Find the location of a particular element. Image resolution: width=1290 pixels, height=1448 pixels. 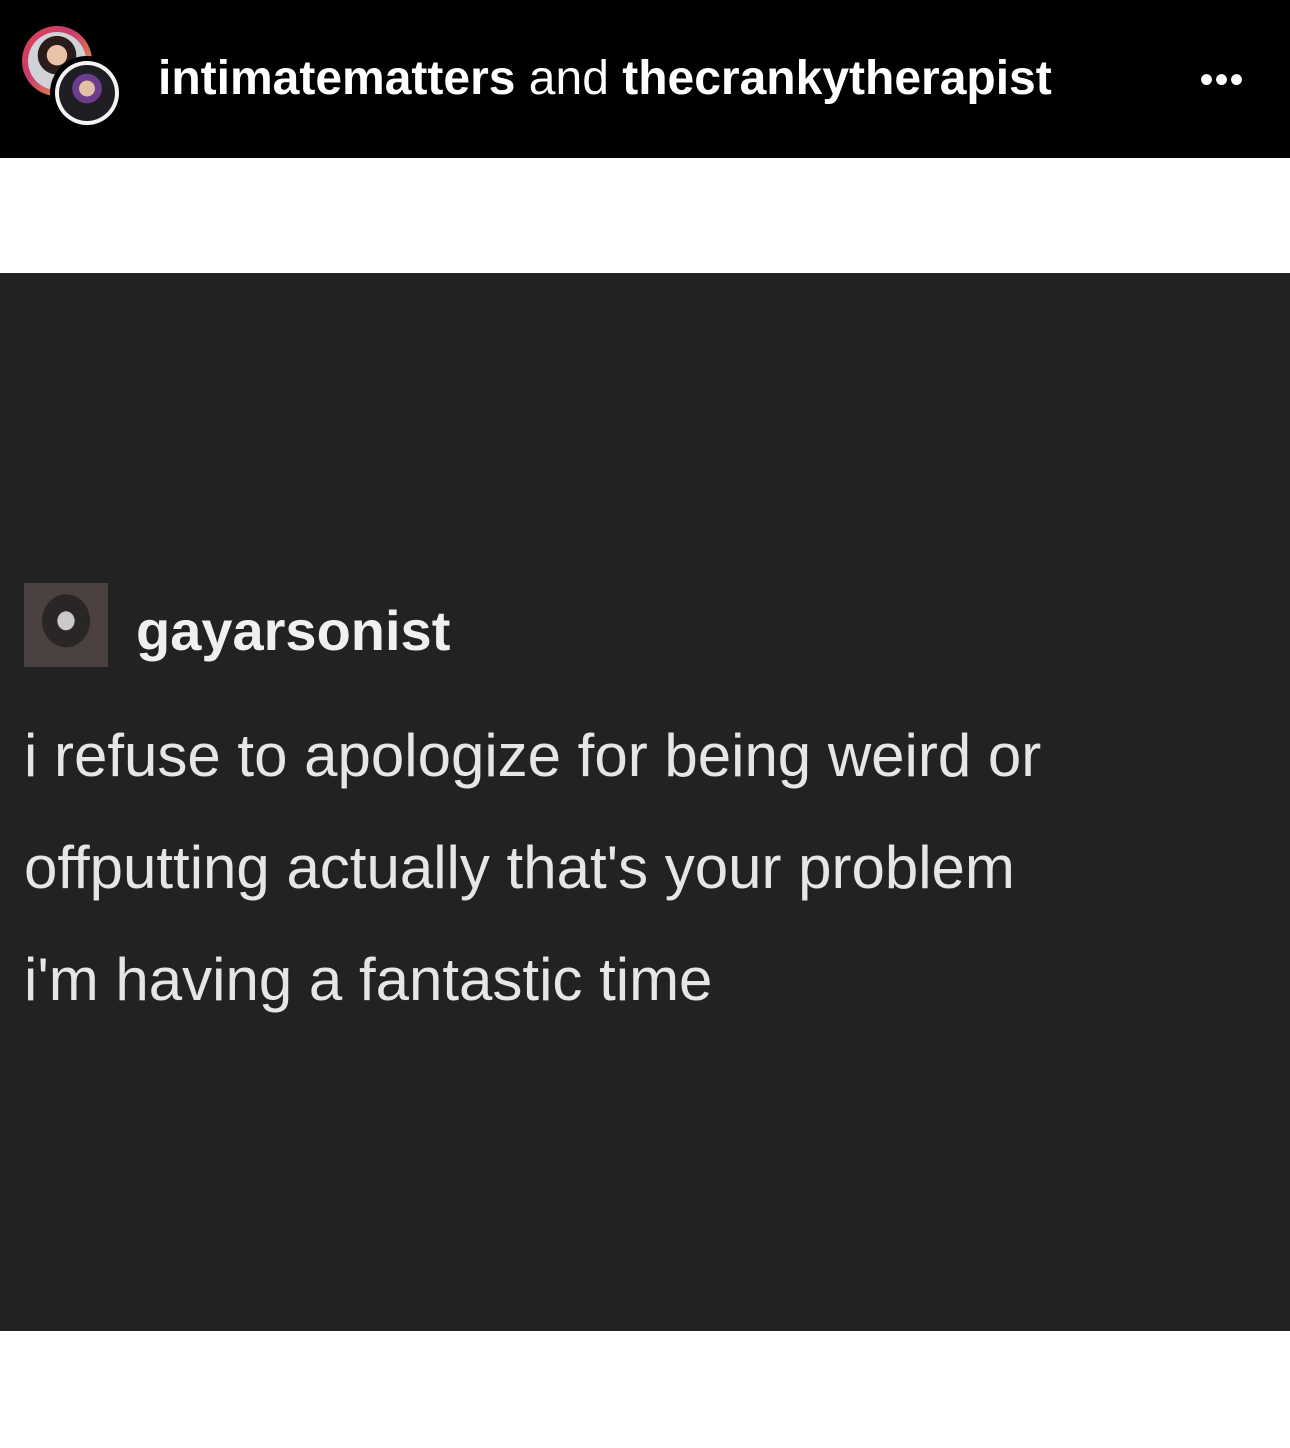

avatar-thecrankytherapist is located at coordinates (87, 93).